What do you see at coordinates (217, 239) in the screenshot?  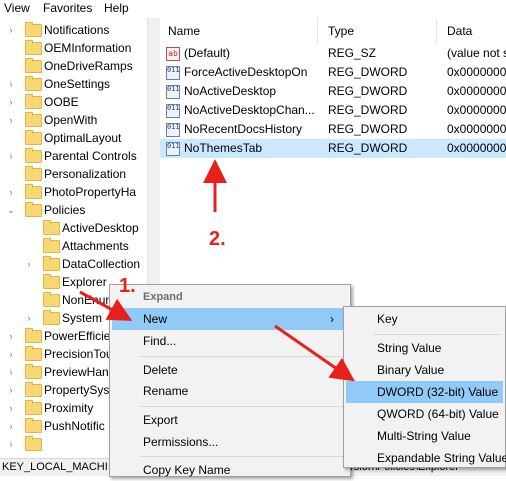 I see `annotation-step-2: 2.` at bounding box center [217, 239].